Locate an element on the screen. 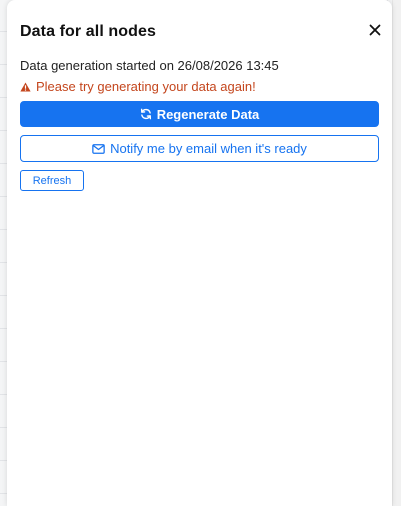 This screenshot has width=401, height=506. close-button is located at coordinates (375, 30).